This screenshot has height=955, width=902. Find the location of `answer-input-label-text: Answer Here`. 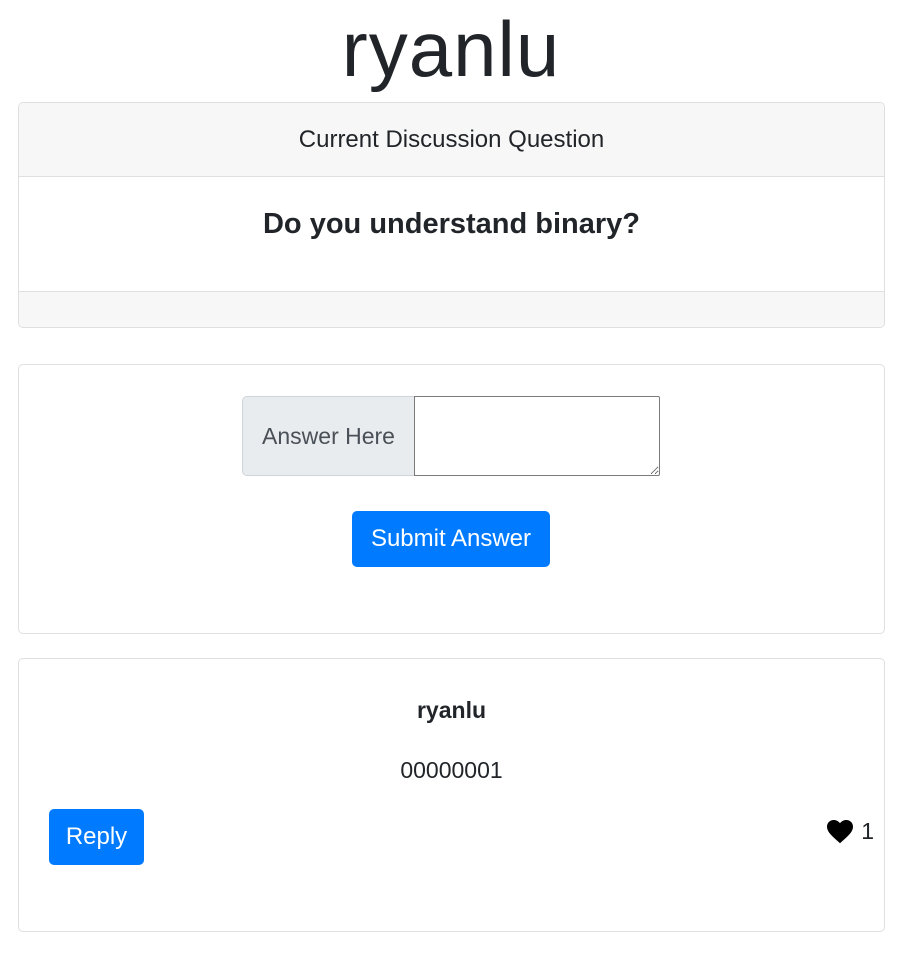

answer-input-label-text: Answer Here is located at coordinates (328, 435).